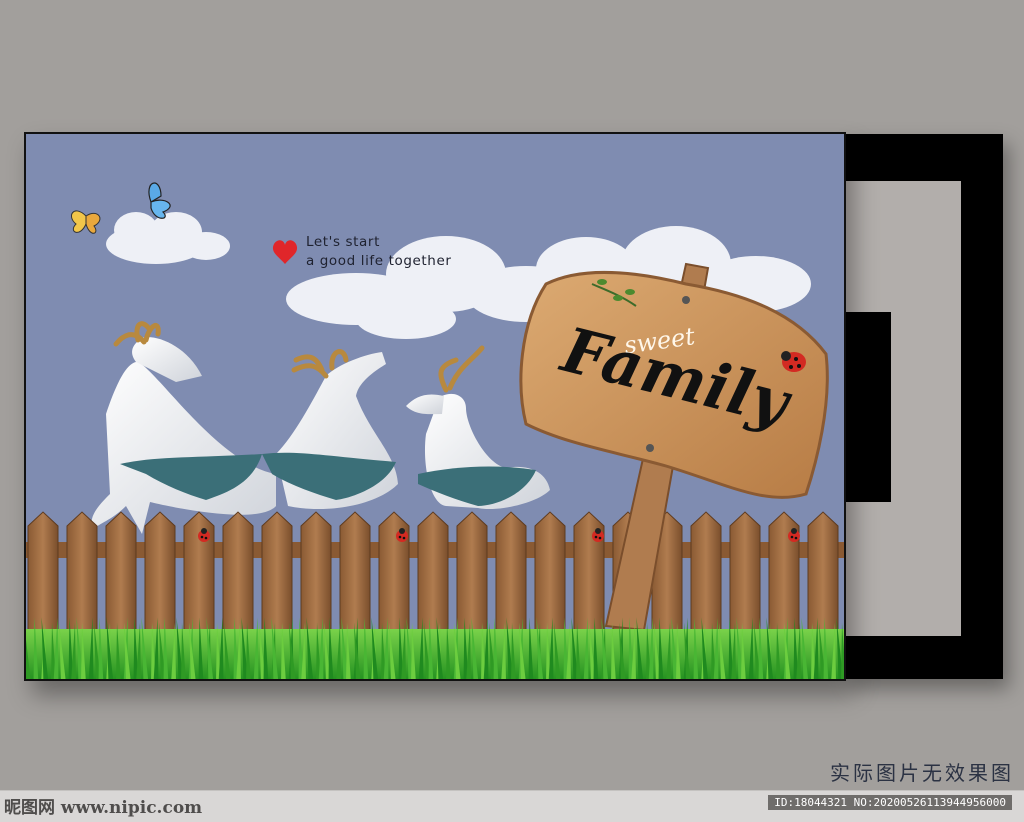  I want to click on tagline-line1: Let's start, so click(343, 242).